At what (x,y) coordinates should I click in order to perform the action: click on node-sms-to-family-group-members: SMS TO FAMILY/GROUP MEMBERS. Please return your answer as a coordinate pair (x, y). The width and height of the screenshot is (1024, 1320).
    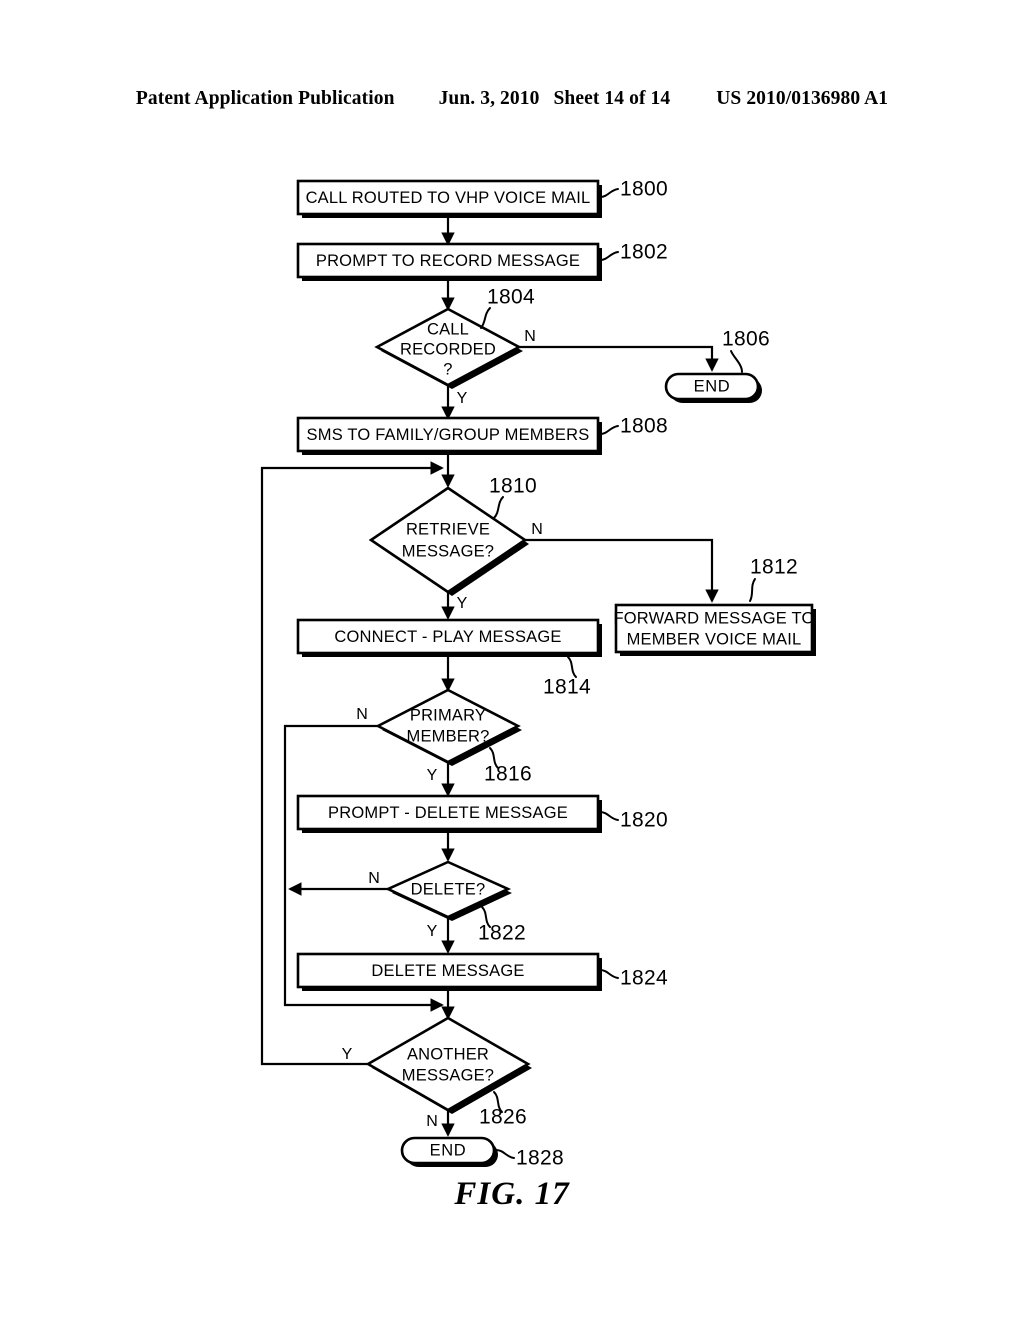
    Looking at the image, I should click on (449, 435).